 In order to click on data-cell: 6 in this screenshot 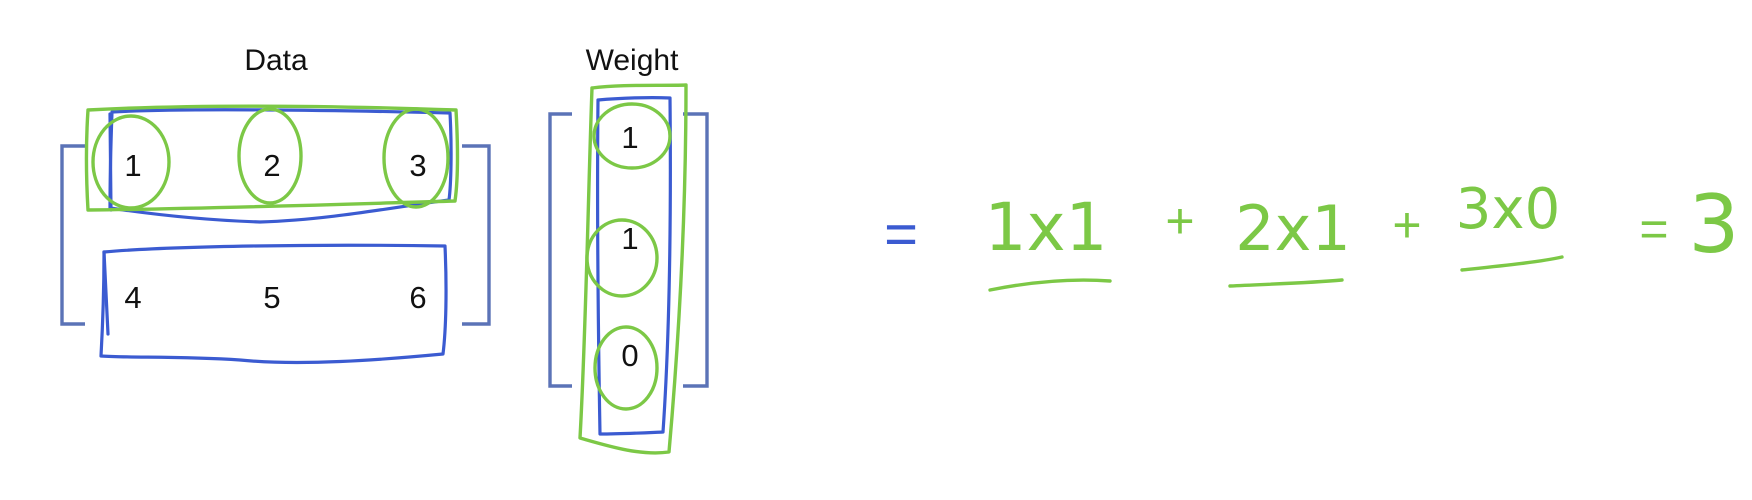, I will do `click(417, 297)`.